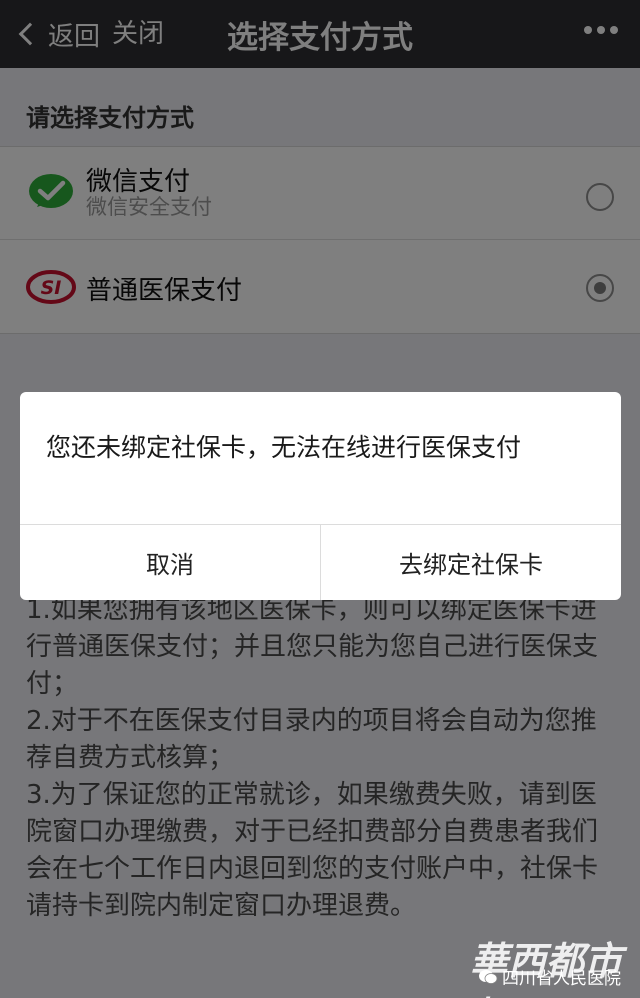 This screenshot has width=640, height=998. What do you see at coordinates (170, 562) in the screenshot?
I see `cancel-button: 取消` at bounding box center [170, 562].